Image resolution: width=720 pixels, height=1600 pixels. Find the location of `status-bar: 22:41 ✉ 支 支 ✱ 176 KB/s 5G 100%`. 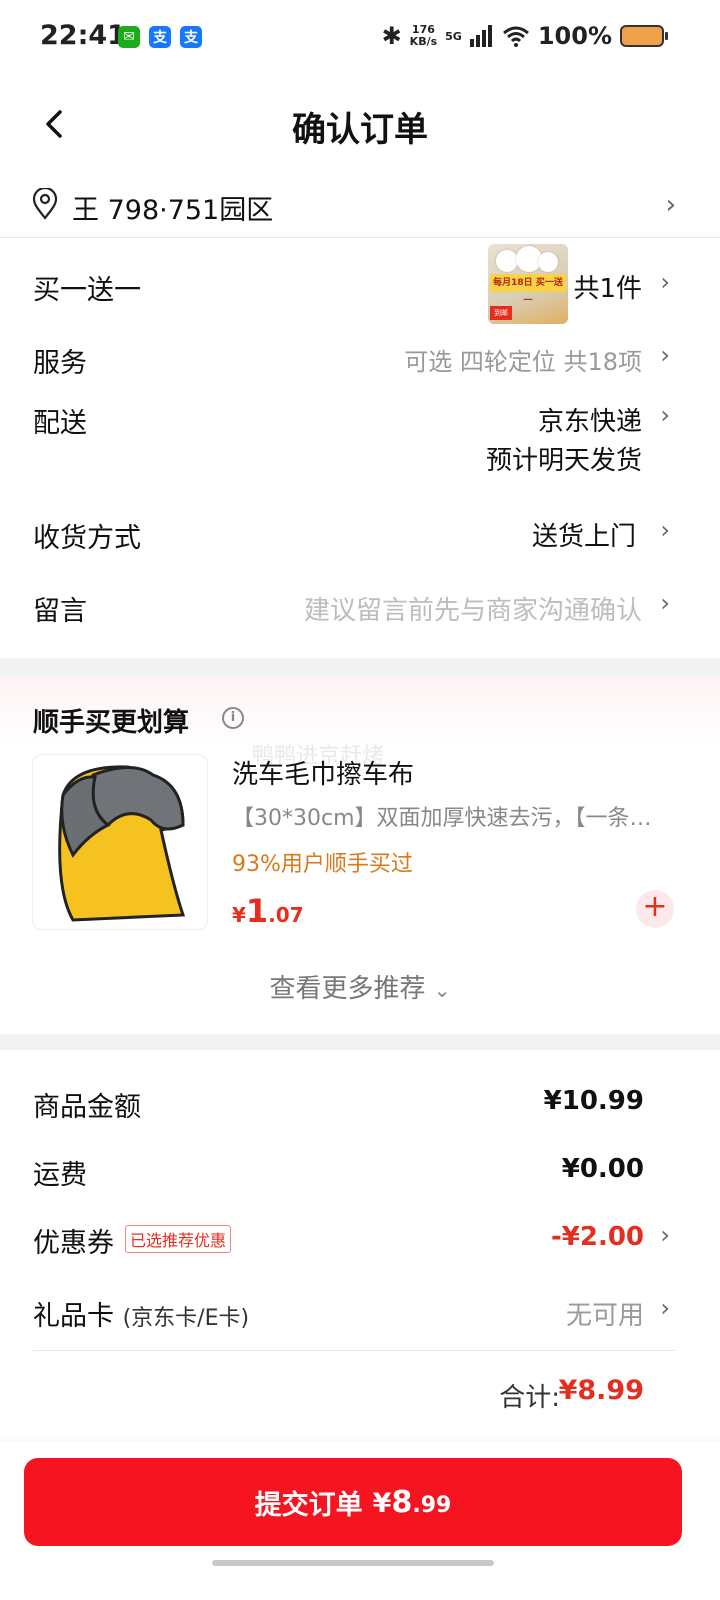

status-bar: 22:41 ✉ 支 支 ✱ 176 KB/s 5G 100% is located at coordinates (360, 38).